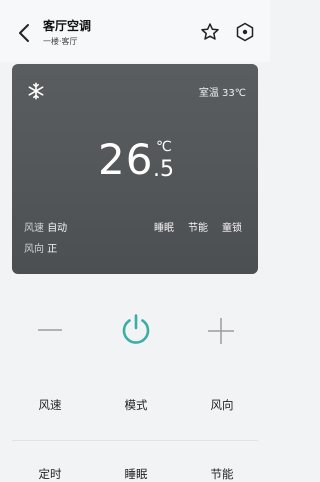  I want to click on star-icon, so click(210, 32).